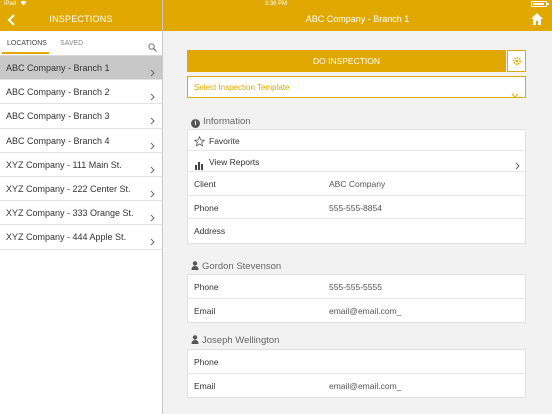 This screenshot has height=414, width=552. What do you see at coordinates (210, 231) in the screenshot?
I see `address-label: Address` at bounding box center [210, 231].